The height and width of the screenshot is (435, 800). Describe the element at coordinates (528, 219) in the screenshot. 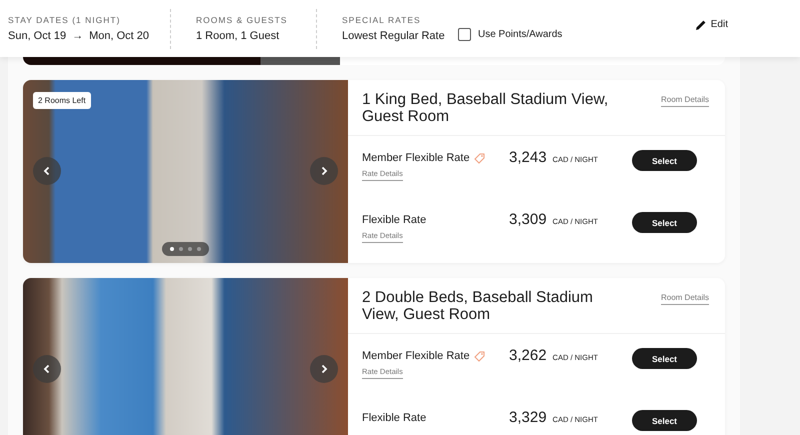

I see `price-amount: 3,309` at that location.